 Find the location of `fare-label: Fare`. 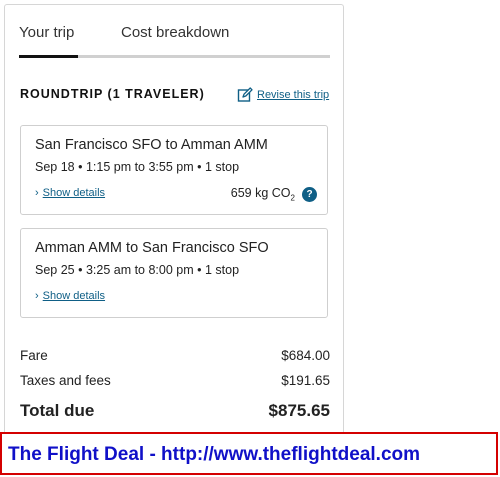

fare-label: Fare is located at coordinates (34, 355).